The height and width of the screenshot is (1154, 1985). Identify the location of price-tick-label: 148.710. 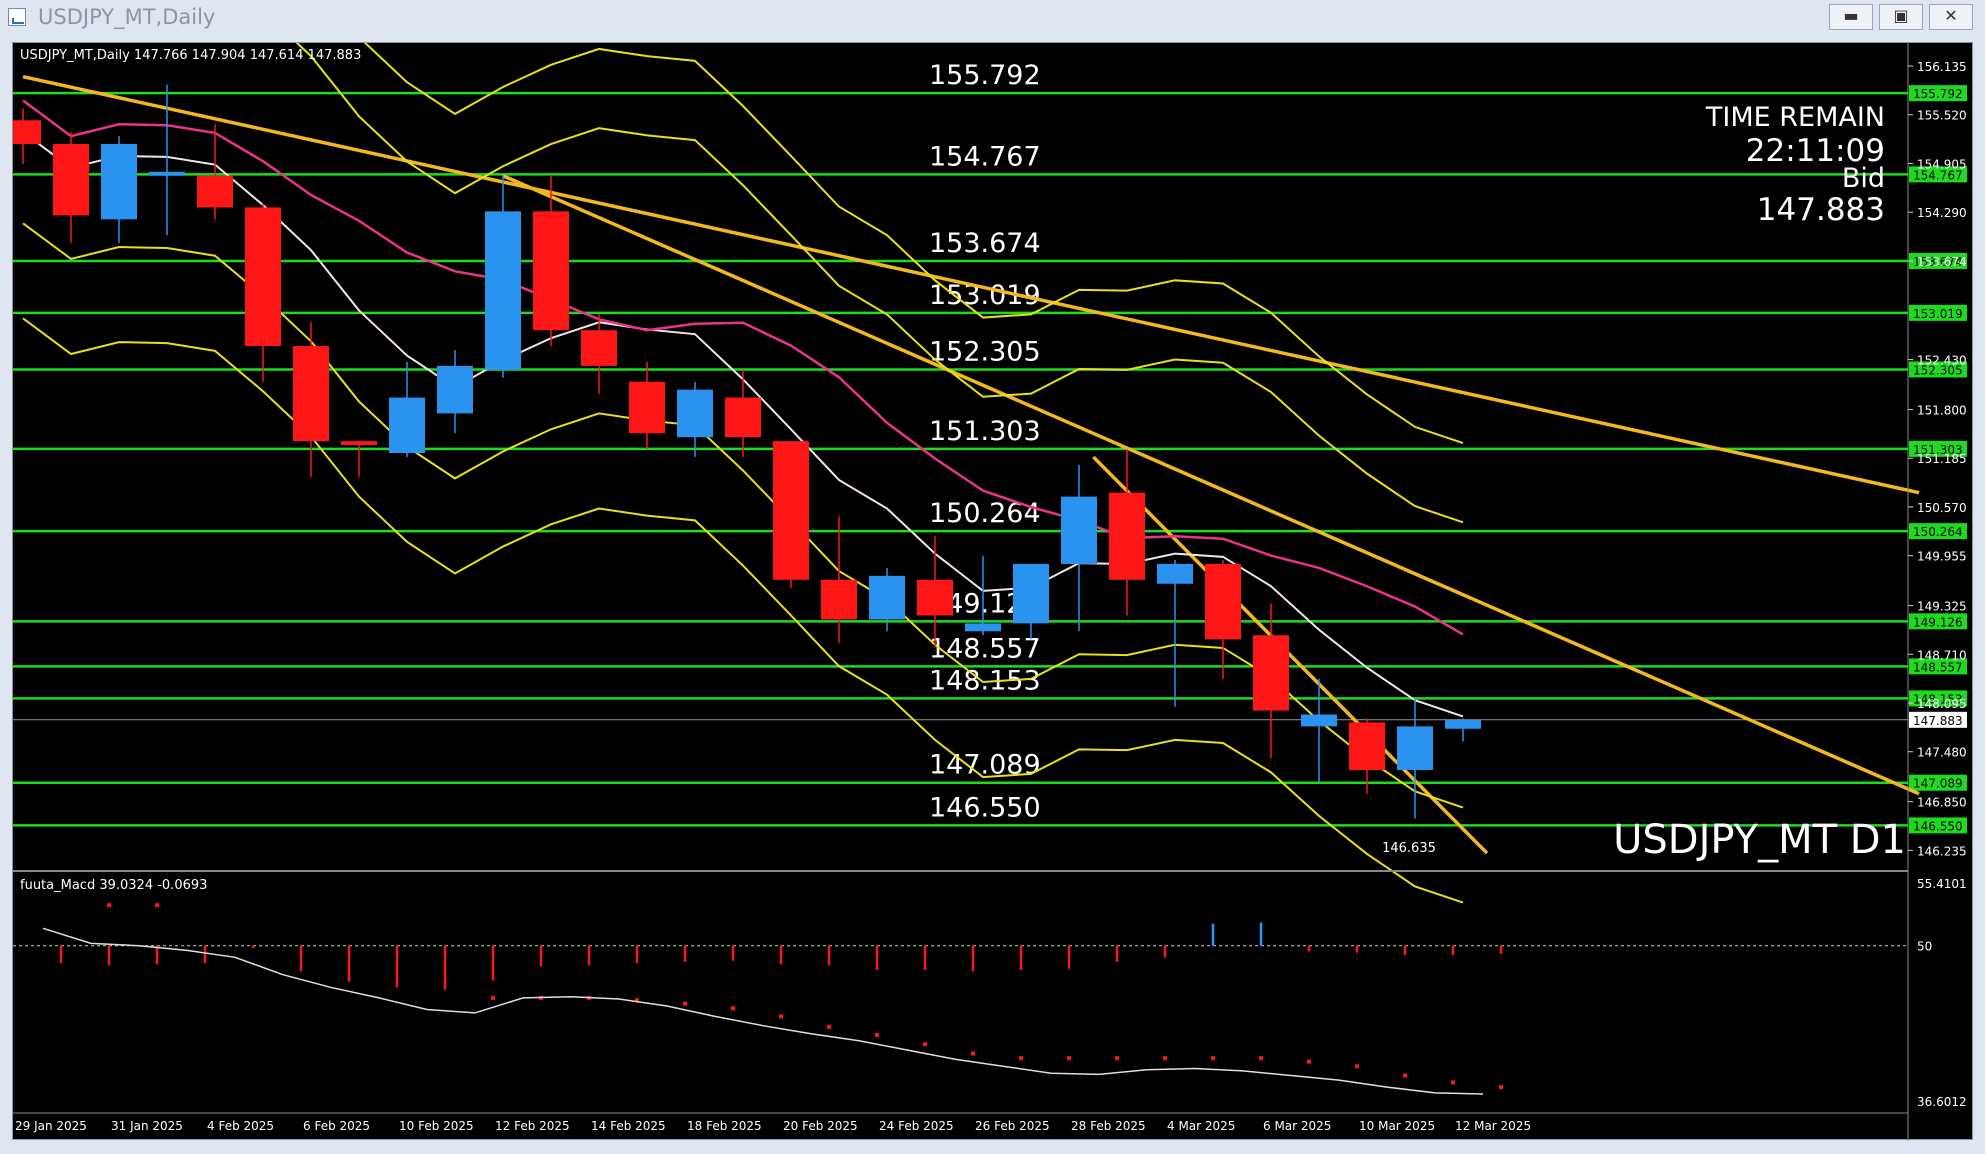
(1942, 655).